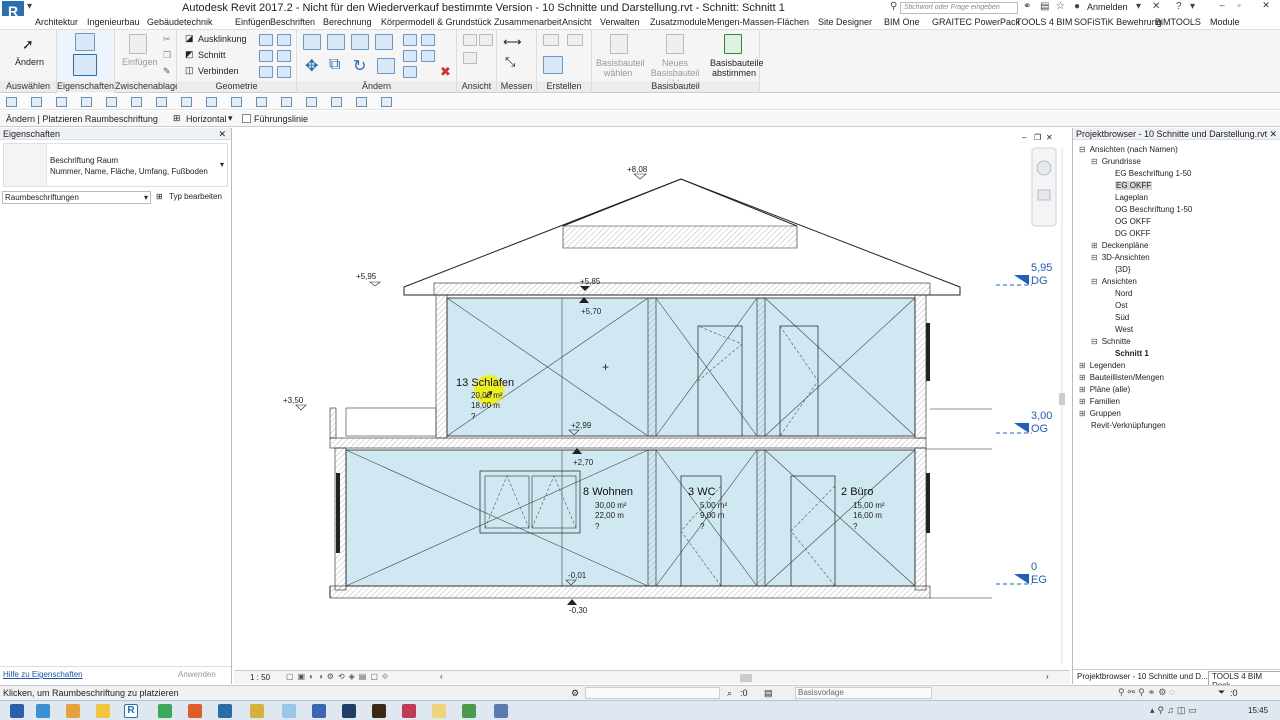 This screenshot has width=1280, height=720. Describe the element at coordinates (1119, 245) in the screenshot. I see `browser-item: ⊞ Deckenpläne` at that location.